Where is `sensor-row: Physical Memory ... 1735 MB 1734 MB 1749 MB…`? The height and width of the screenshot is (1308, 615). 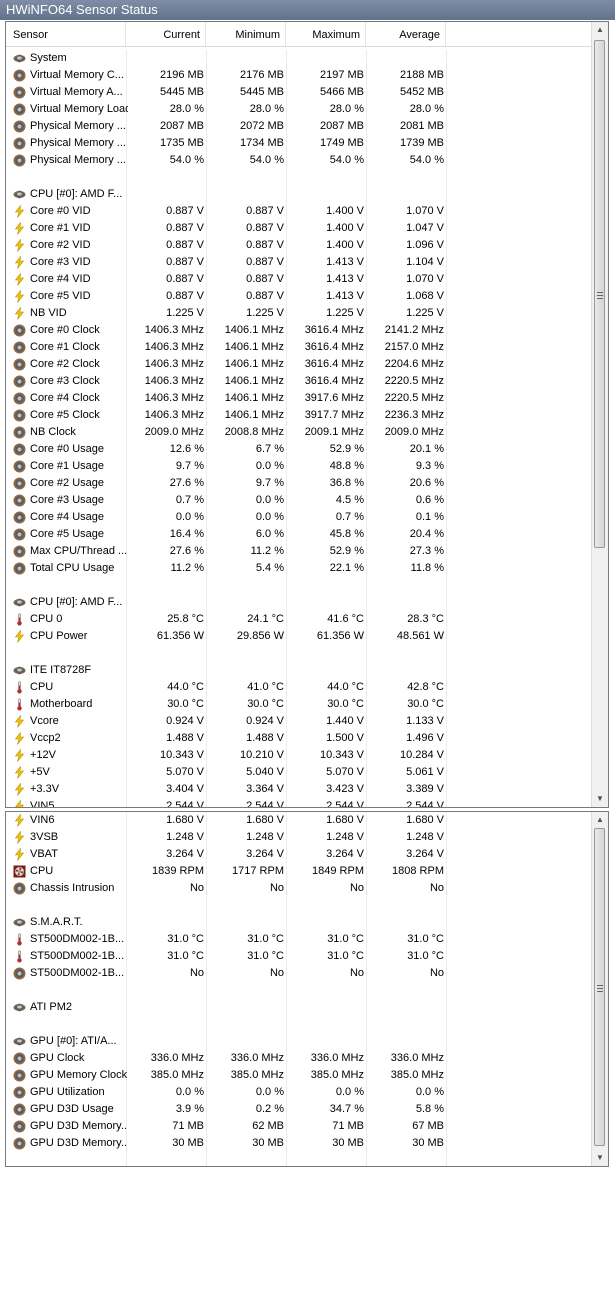
sensor-row: Physical Memory ... 1735 MB 1734 MB 1749 MB… is located at coordinates (299, 143).